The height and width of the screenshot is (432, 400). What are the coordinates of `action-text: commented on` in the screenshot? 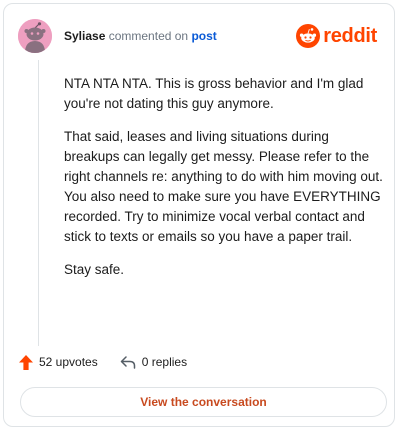 It's located at (148, 36).